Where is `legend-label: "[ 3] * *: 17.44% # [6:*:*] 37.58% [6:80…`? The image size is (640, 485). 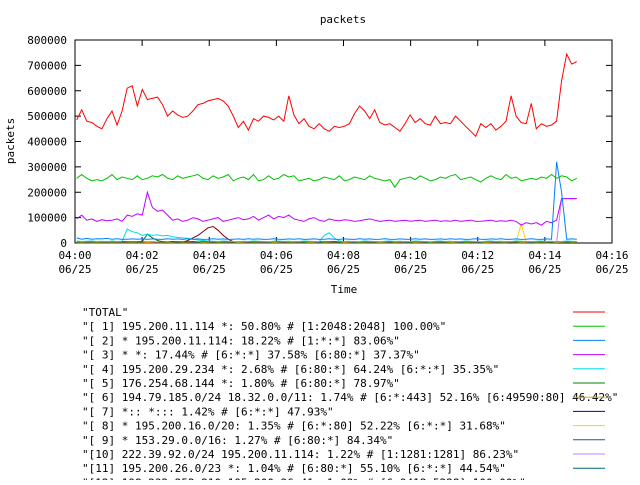 legend-label: "[ 3] * *: 17.44% # [6:*:*] 37.58% [6:80… is located at coordinates (251, 355).